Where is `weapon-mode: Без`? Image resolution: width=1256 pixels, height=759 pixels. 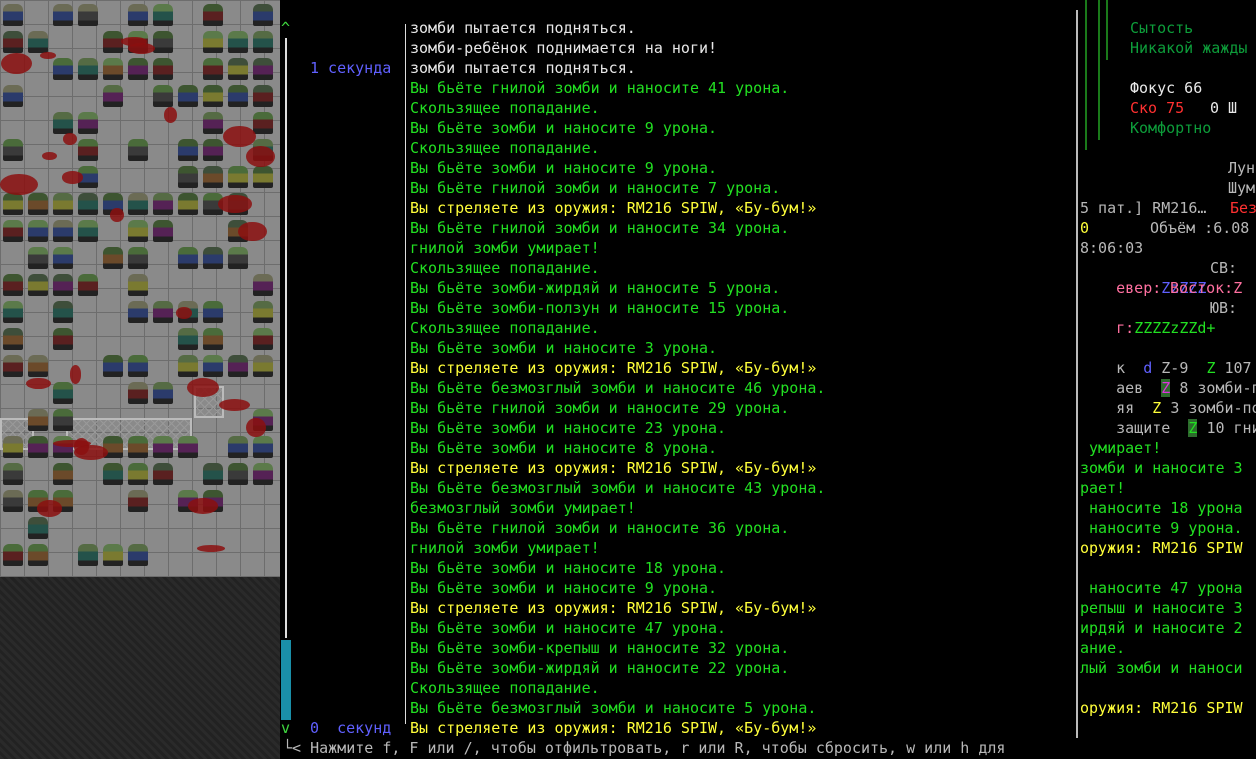
weapon-mode: Без is located at coordinates (1243, 208).